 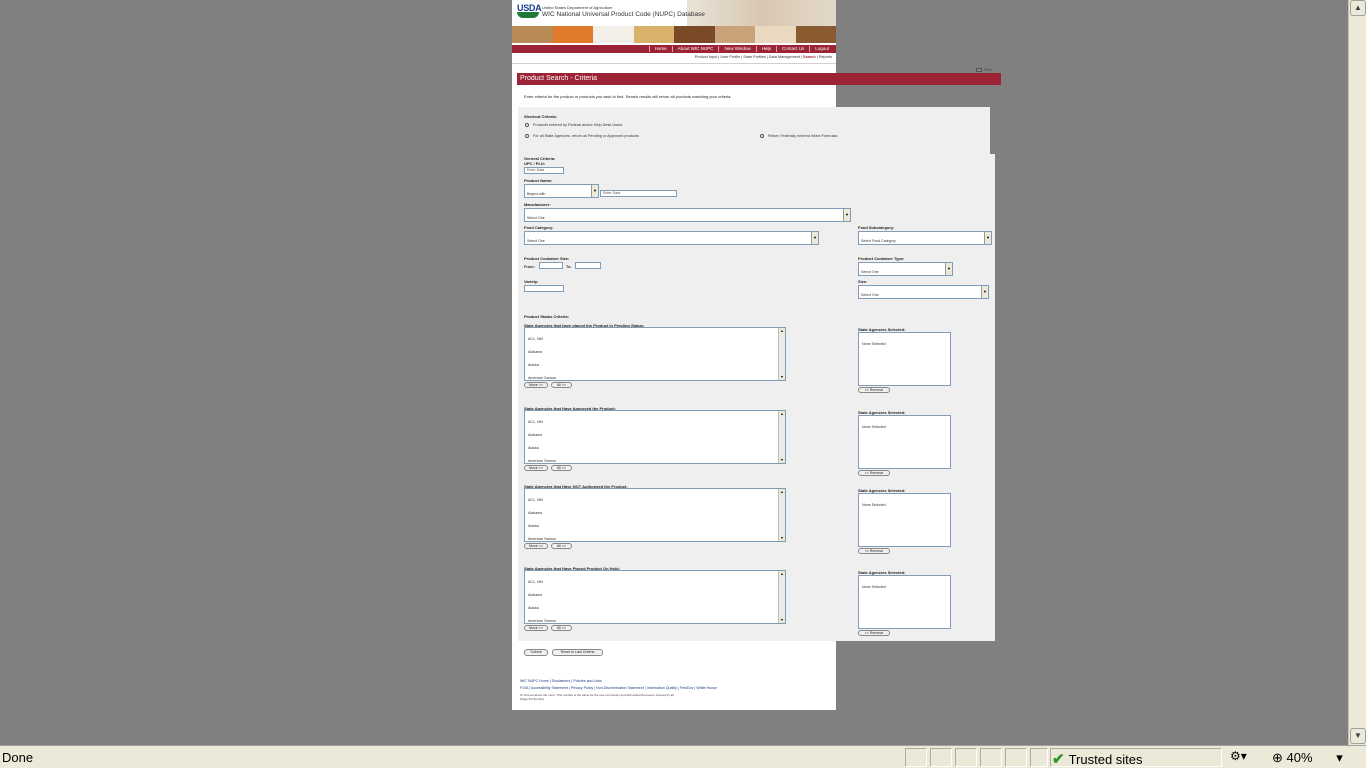 What do you see at coordinates (527, 136) in the screenshot?
I see `shortcut-radio-all-states` at bounding box center [527, 136].